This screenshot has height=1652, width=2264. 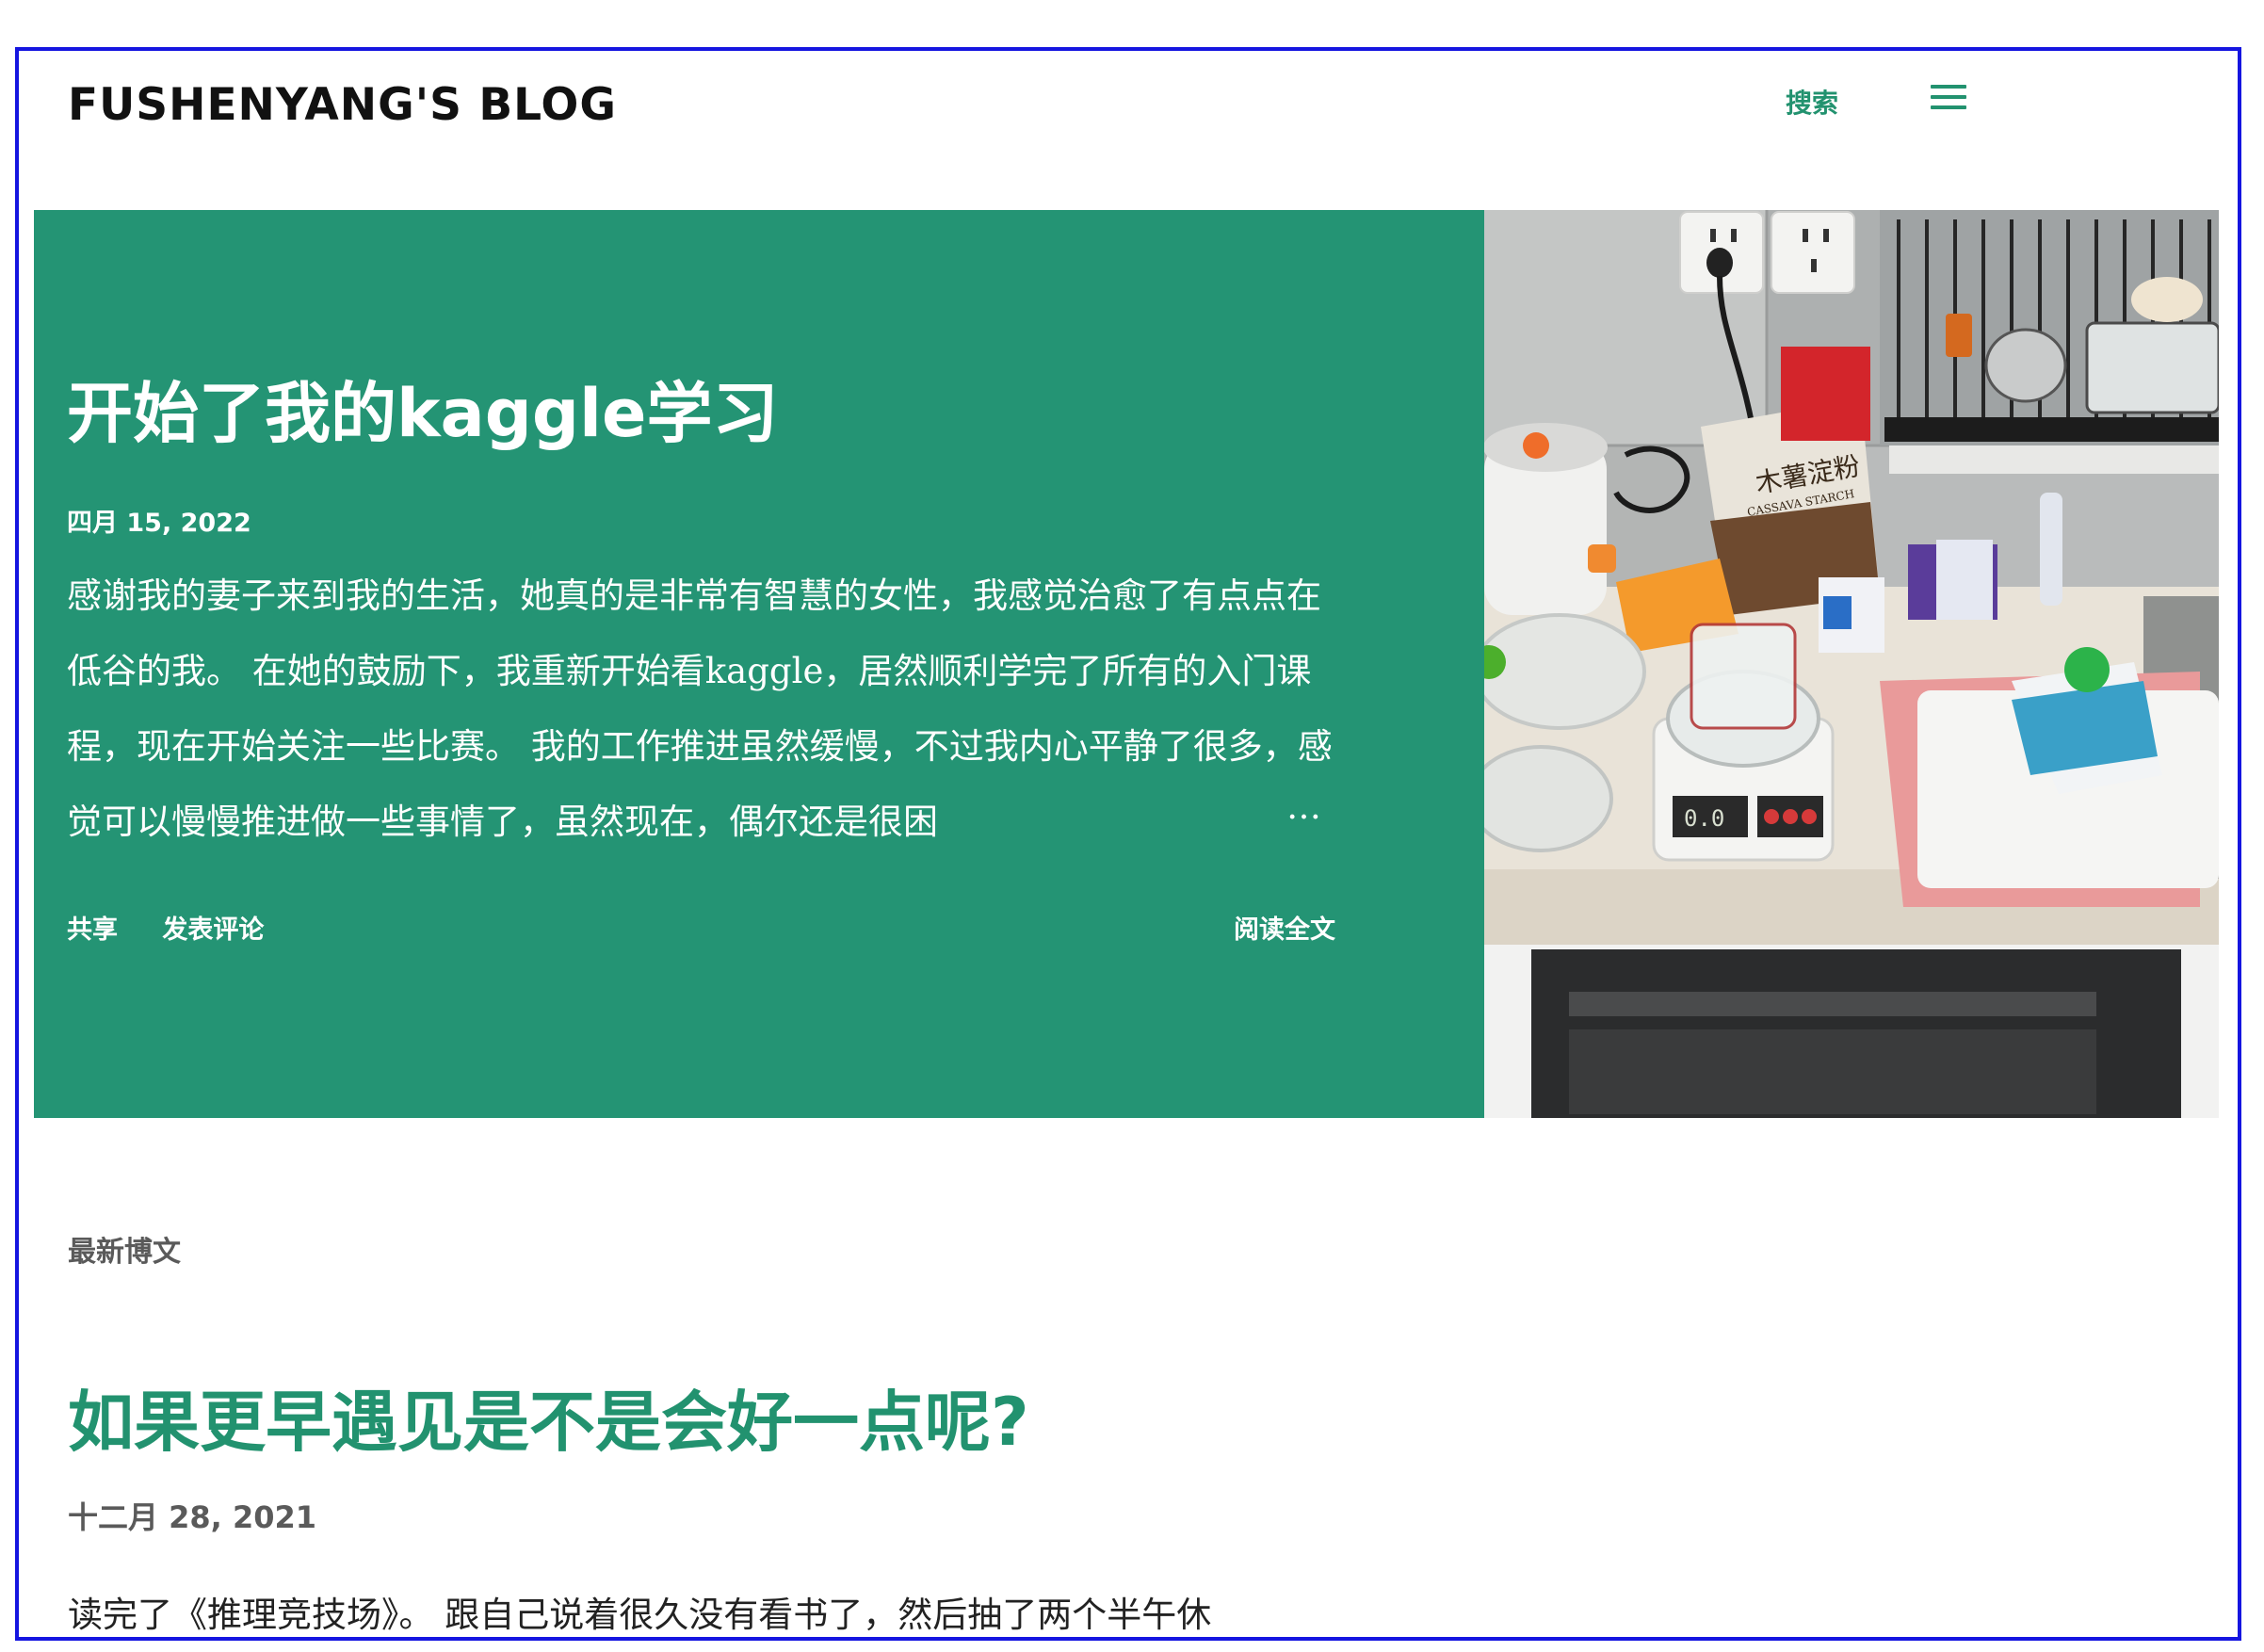 I want to click on post-comment-button: 发表评论, so click(x=213, y=930).